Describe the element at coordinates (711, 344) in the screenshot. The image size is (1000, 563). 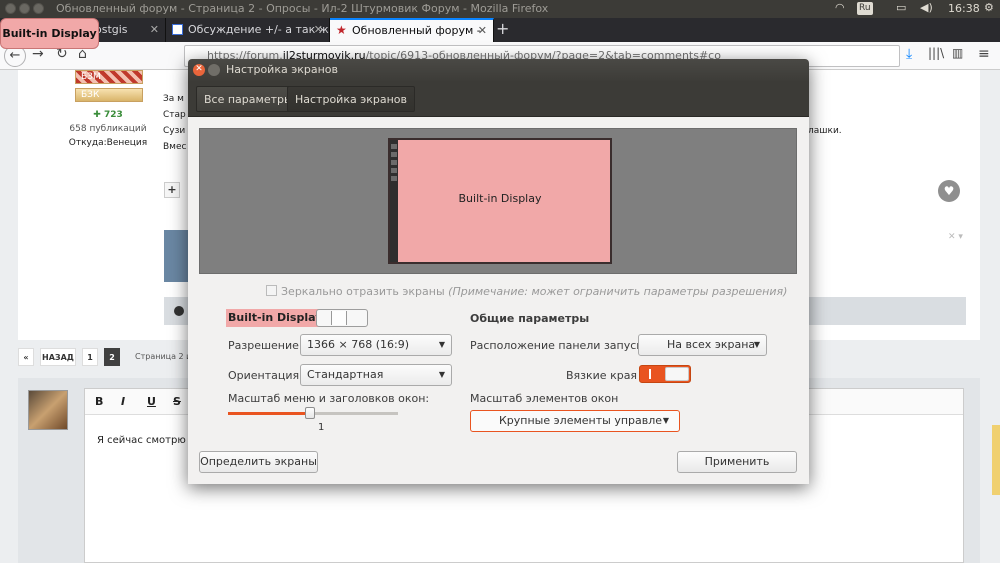
I see `launcher-placement-value: На всех экрана` at that location.